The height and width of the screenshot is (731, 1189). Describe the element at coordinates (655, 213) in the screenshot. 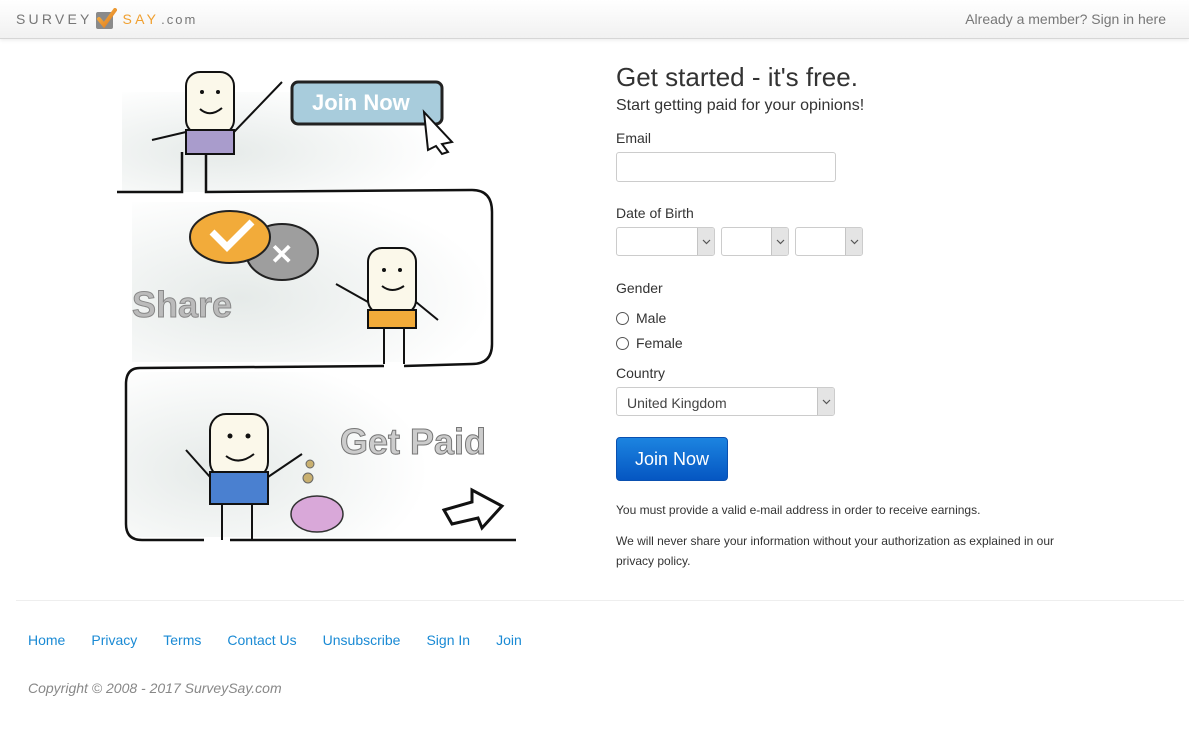

I see `dob-label: Date of Birth` at that location.